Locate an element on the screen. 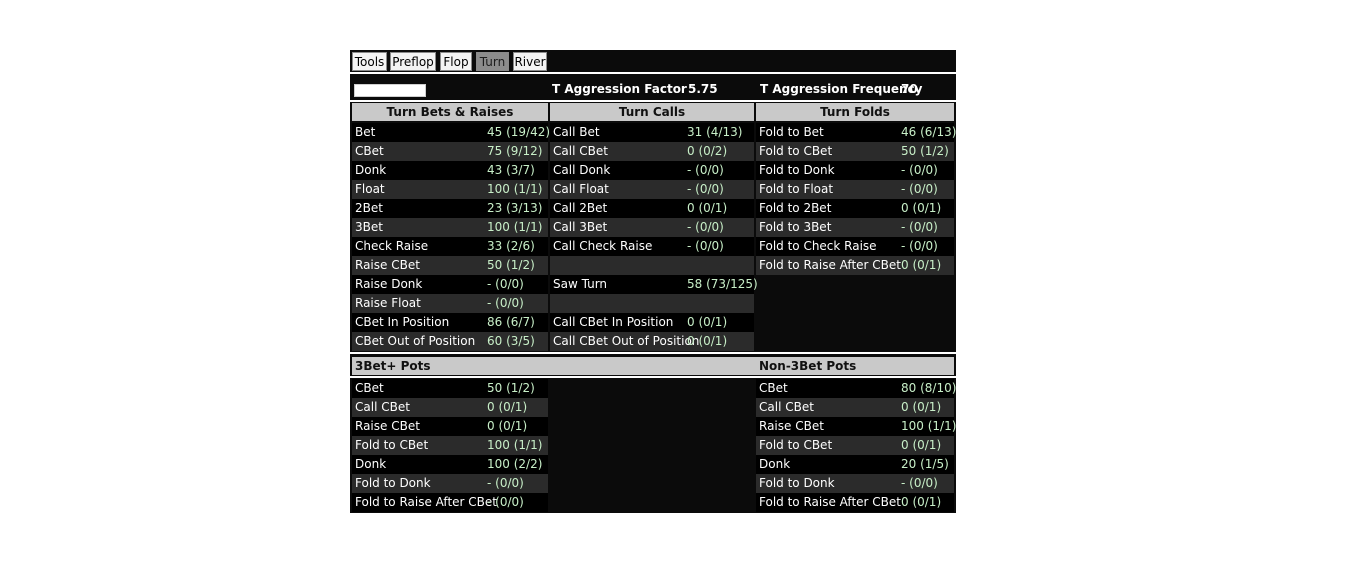 This screenshot has width=1360, height=568. stat-label: CBet In Position is located at coordinates (402, 322).